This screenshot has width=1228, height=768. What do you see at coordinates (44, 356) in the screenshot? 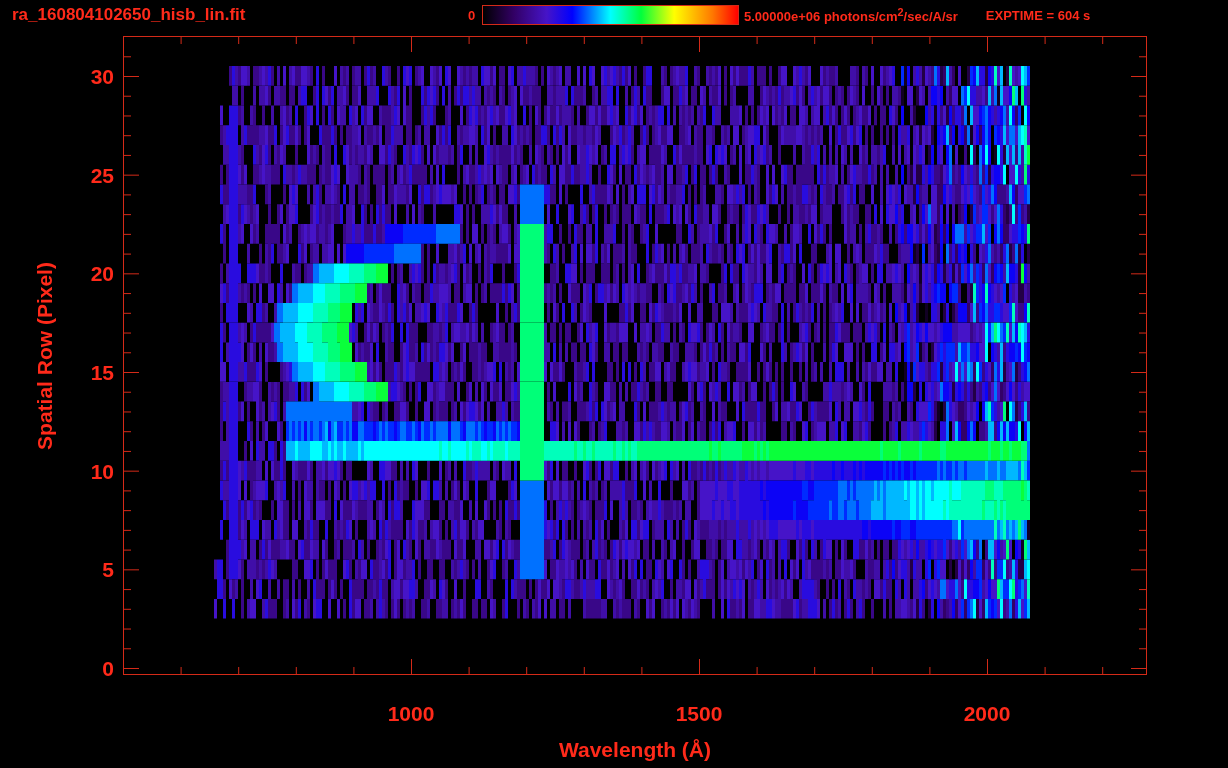
I see `y-axis-label: Spatial Row (Pixel)` at bounding box center [44, 356].